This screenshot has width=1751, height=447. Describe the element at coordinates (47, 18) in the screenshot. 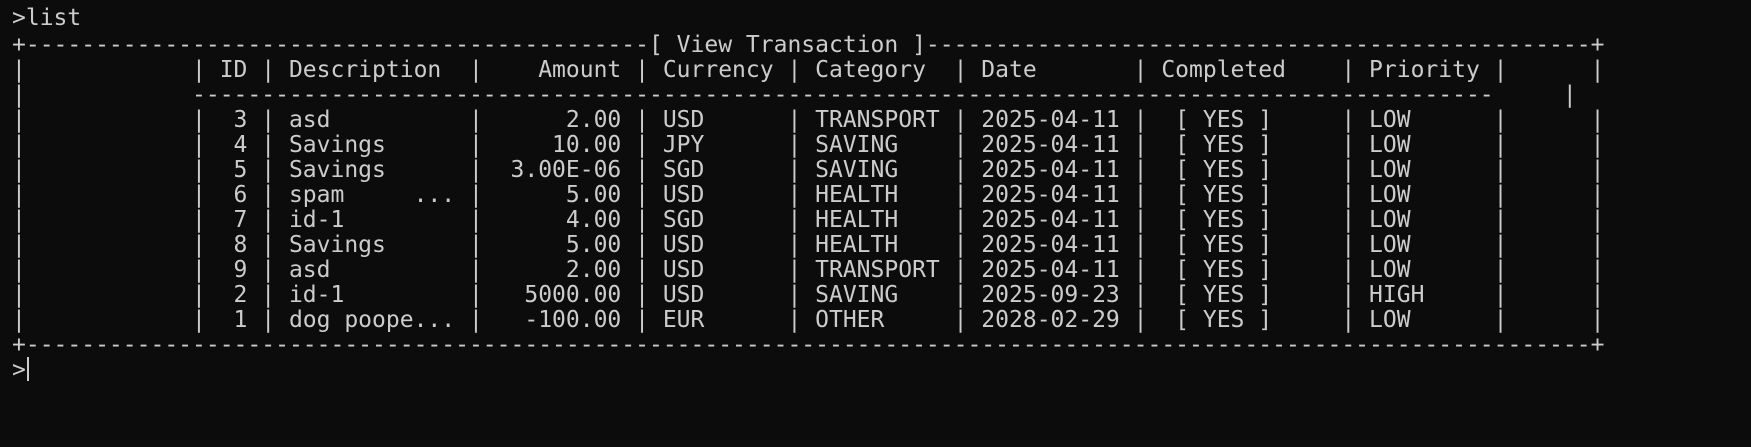

I see `command-line: >list` at that location.